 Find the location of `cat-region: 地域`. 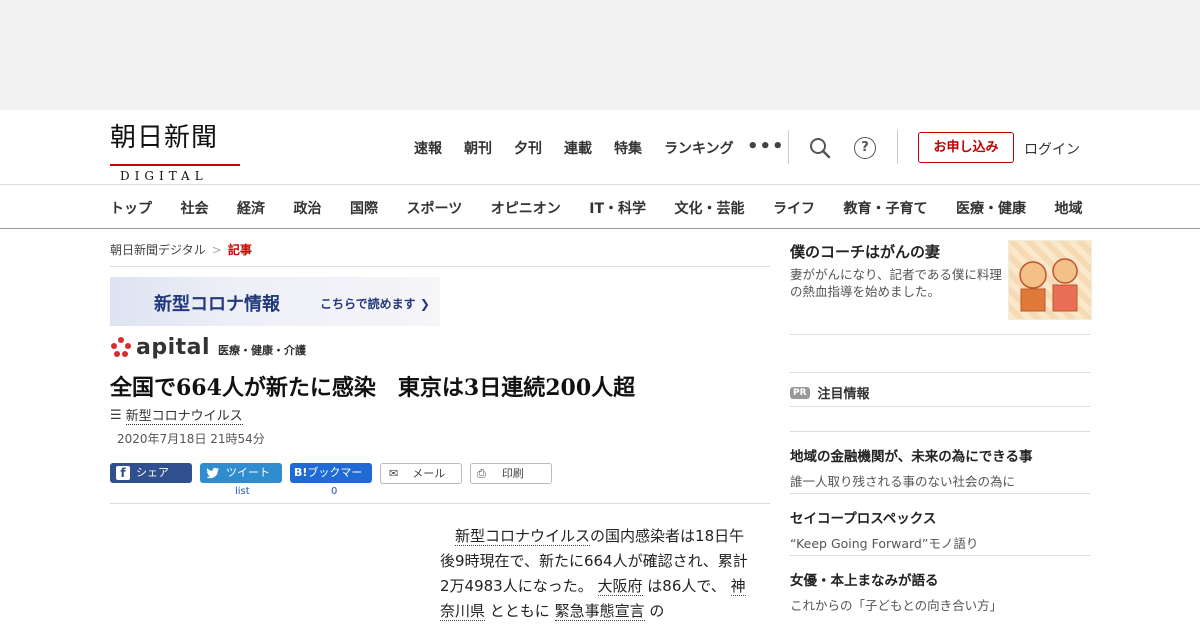

cat-region: 地域 is located at coordinates (1069, 208).